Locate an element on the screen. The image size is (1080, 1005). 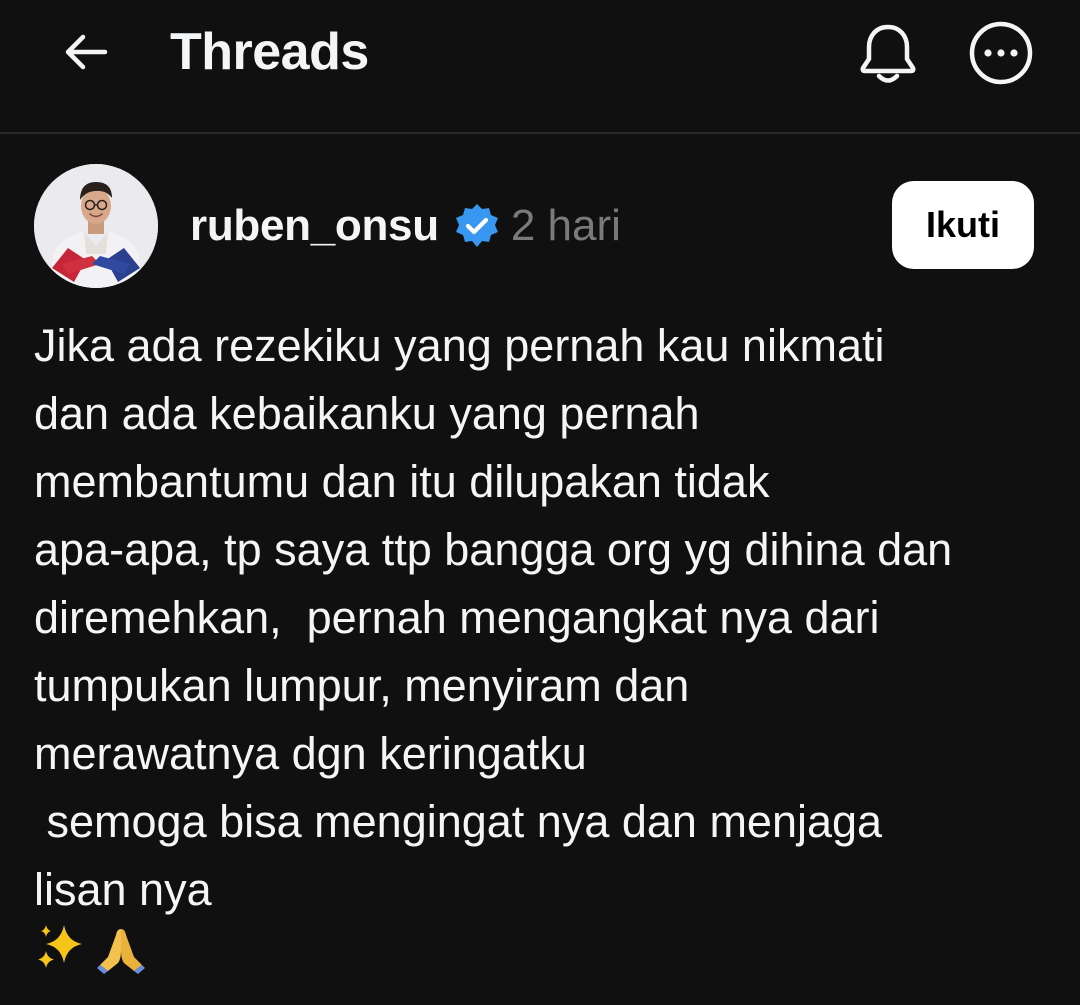
more-horizontal-circle-icon is located at coordinates (1001, 55).